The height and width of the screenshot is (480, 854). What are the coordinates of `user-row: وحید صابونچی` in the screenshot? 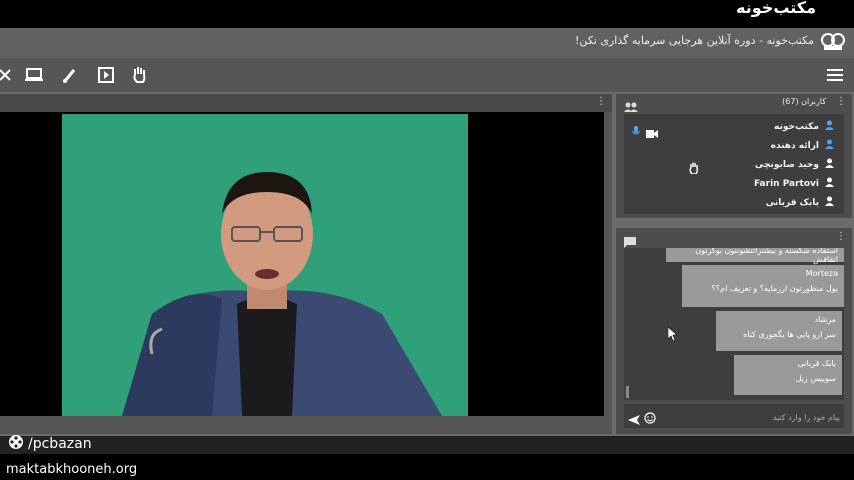 It's located at (794, 164).